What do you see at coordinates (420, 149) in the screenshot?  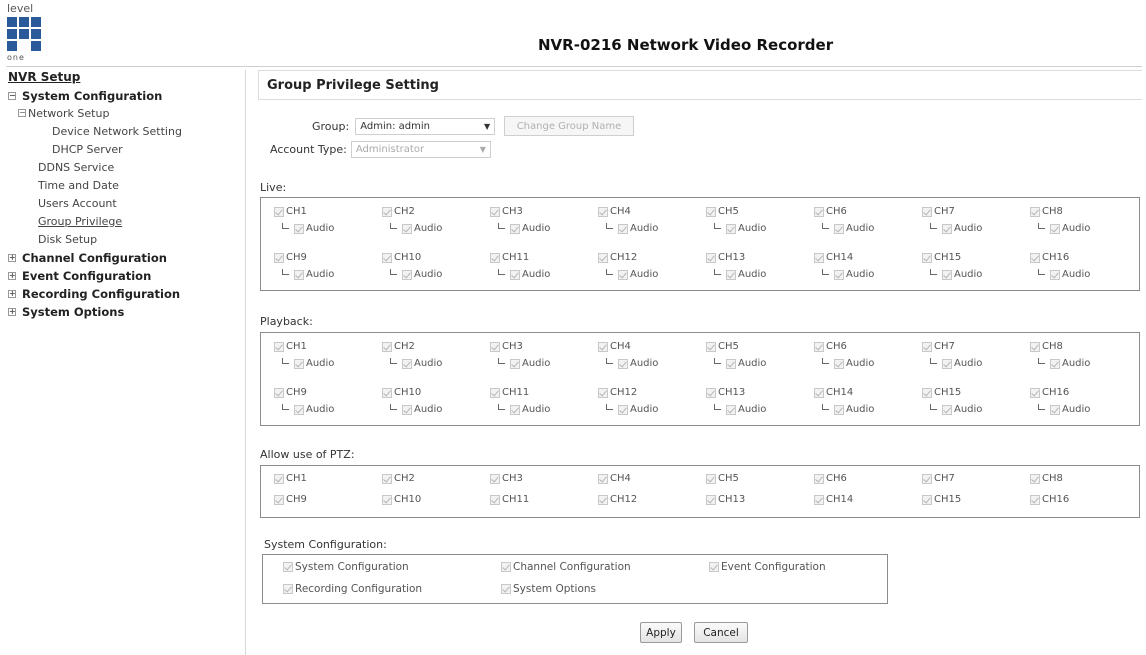 I see `account-type-select: Administrator ▼` at bounding box center [420, 149].